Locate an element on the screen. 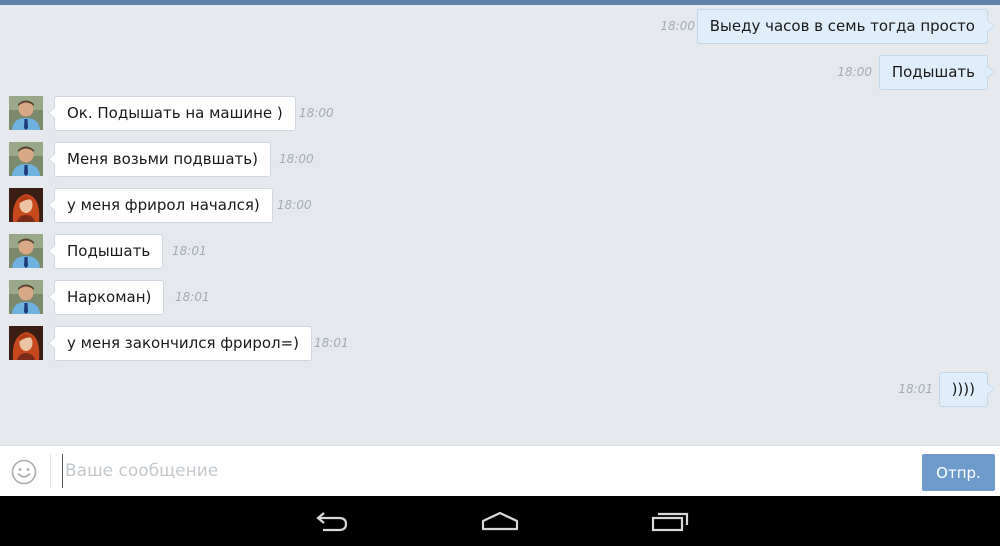 This screenshot has width=1000, height=546. back-icon is located at coordinates (331, 521).